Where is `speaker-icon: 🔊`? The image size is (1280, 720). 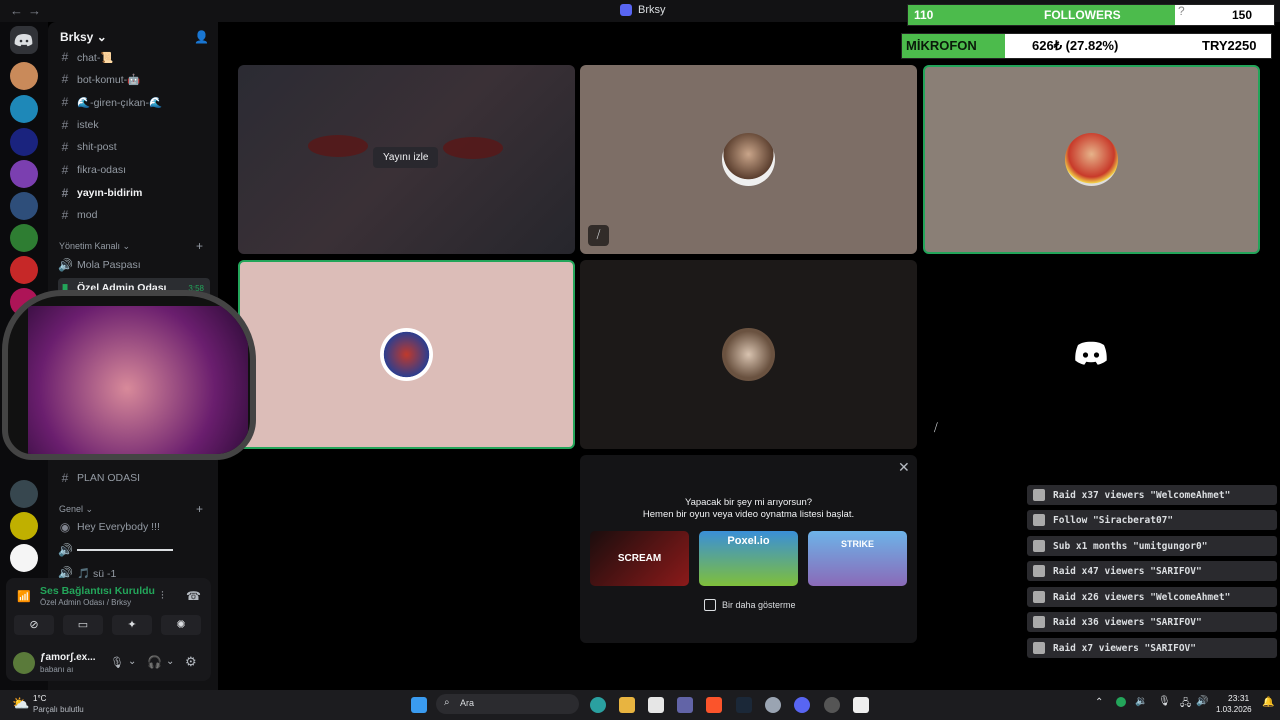
speaker-icon: 🔊 is located at coordinates (1202, 701).